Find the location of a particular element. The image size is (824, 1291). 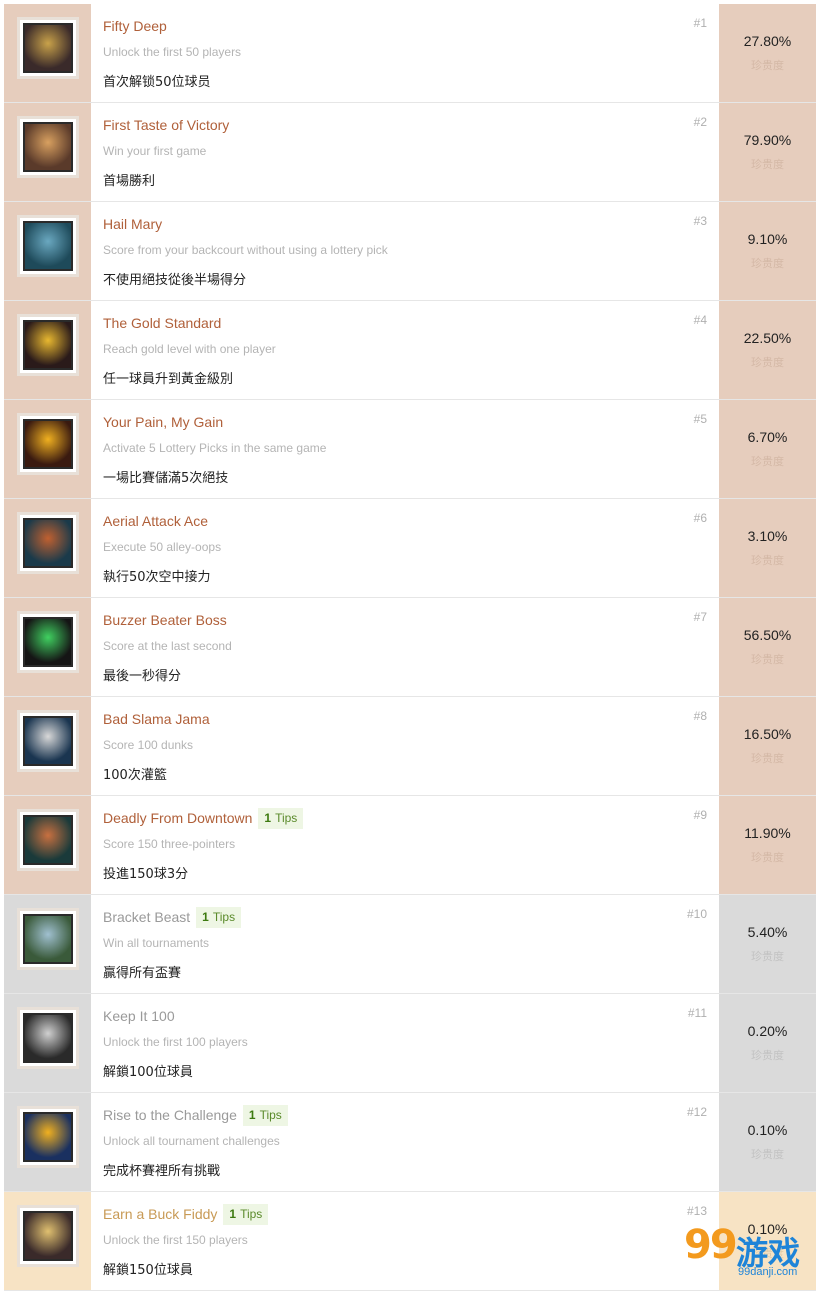

victory-player-icon is located at coordinates (47, 147).